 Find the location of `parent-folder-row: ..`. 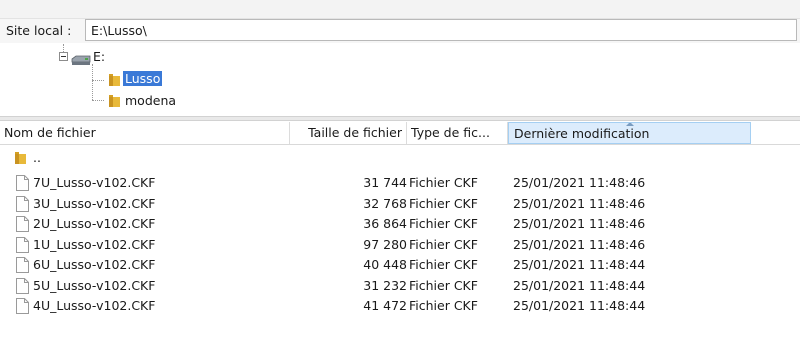

parent-folder-row: .. is located at coordinates (400, 158).